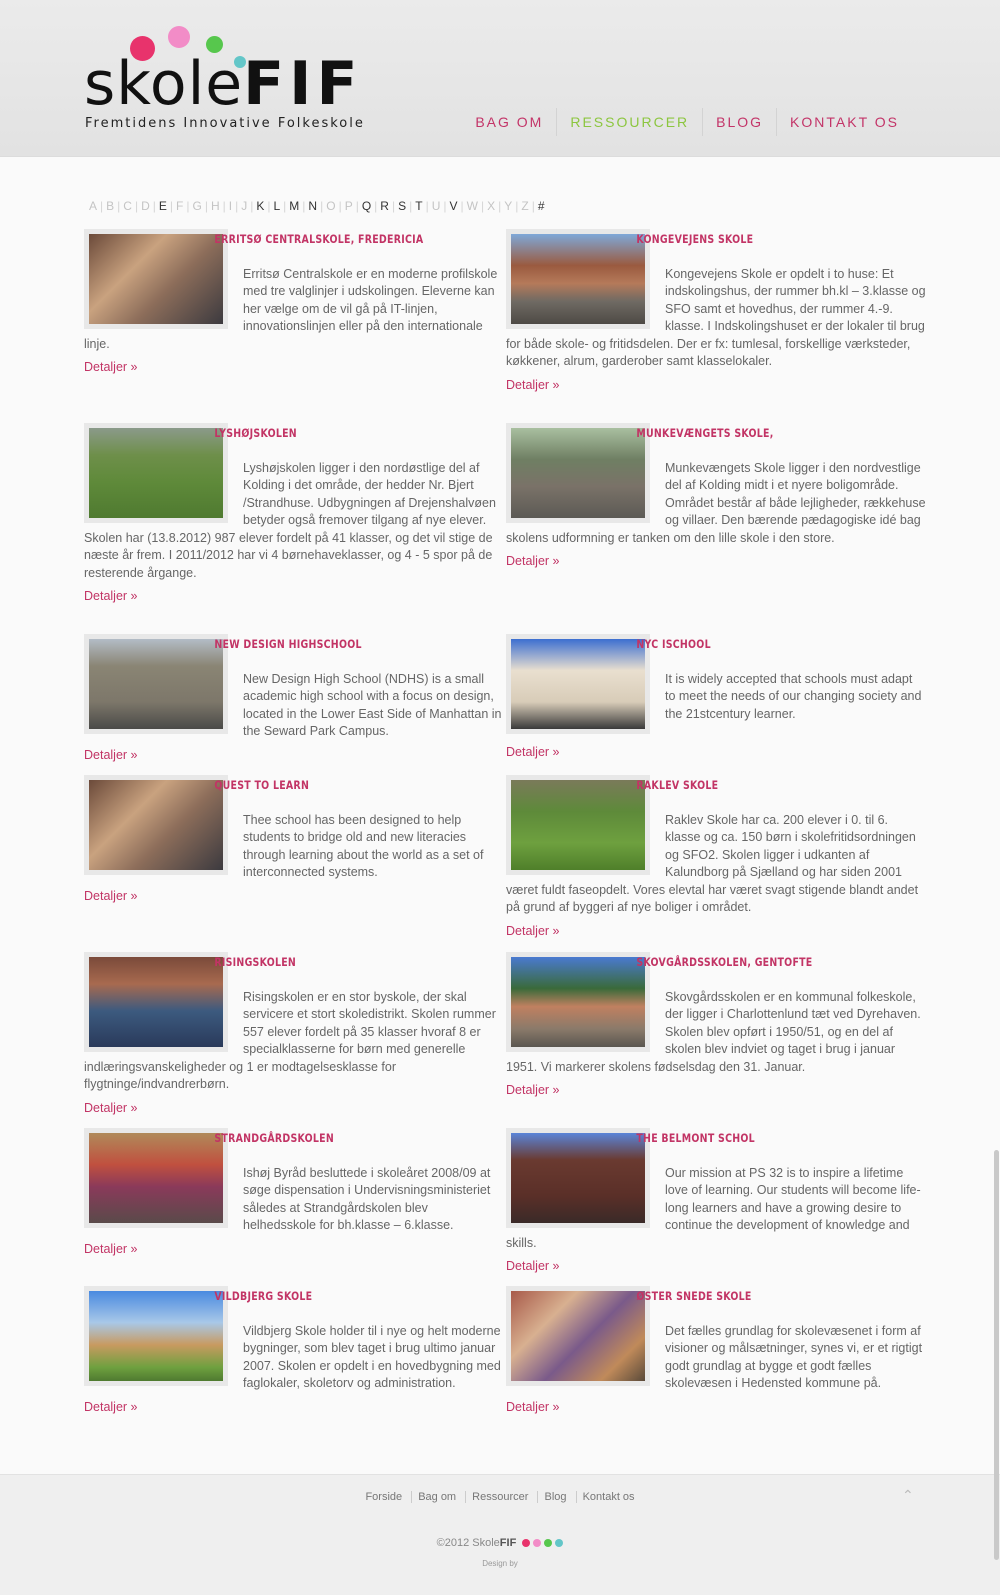 The image size is (1000, 1595). What do you see at coordinates (418, 206) in the screenshot?
I see `alphabet-letter-t: T` at bounding box center [418, 206].